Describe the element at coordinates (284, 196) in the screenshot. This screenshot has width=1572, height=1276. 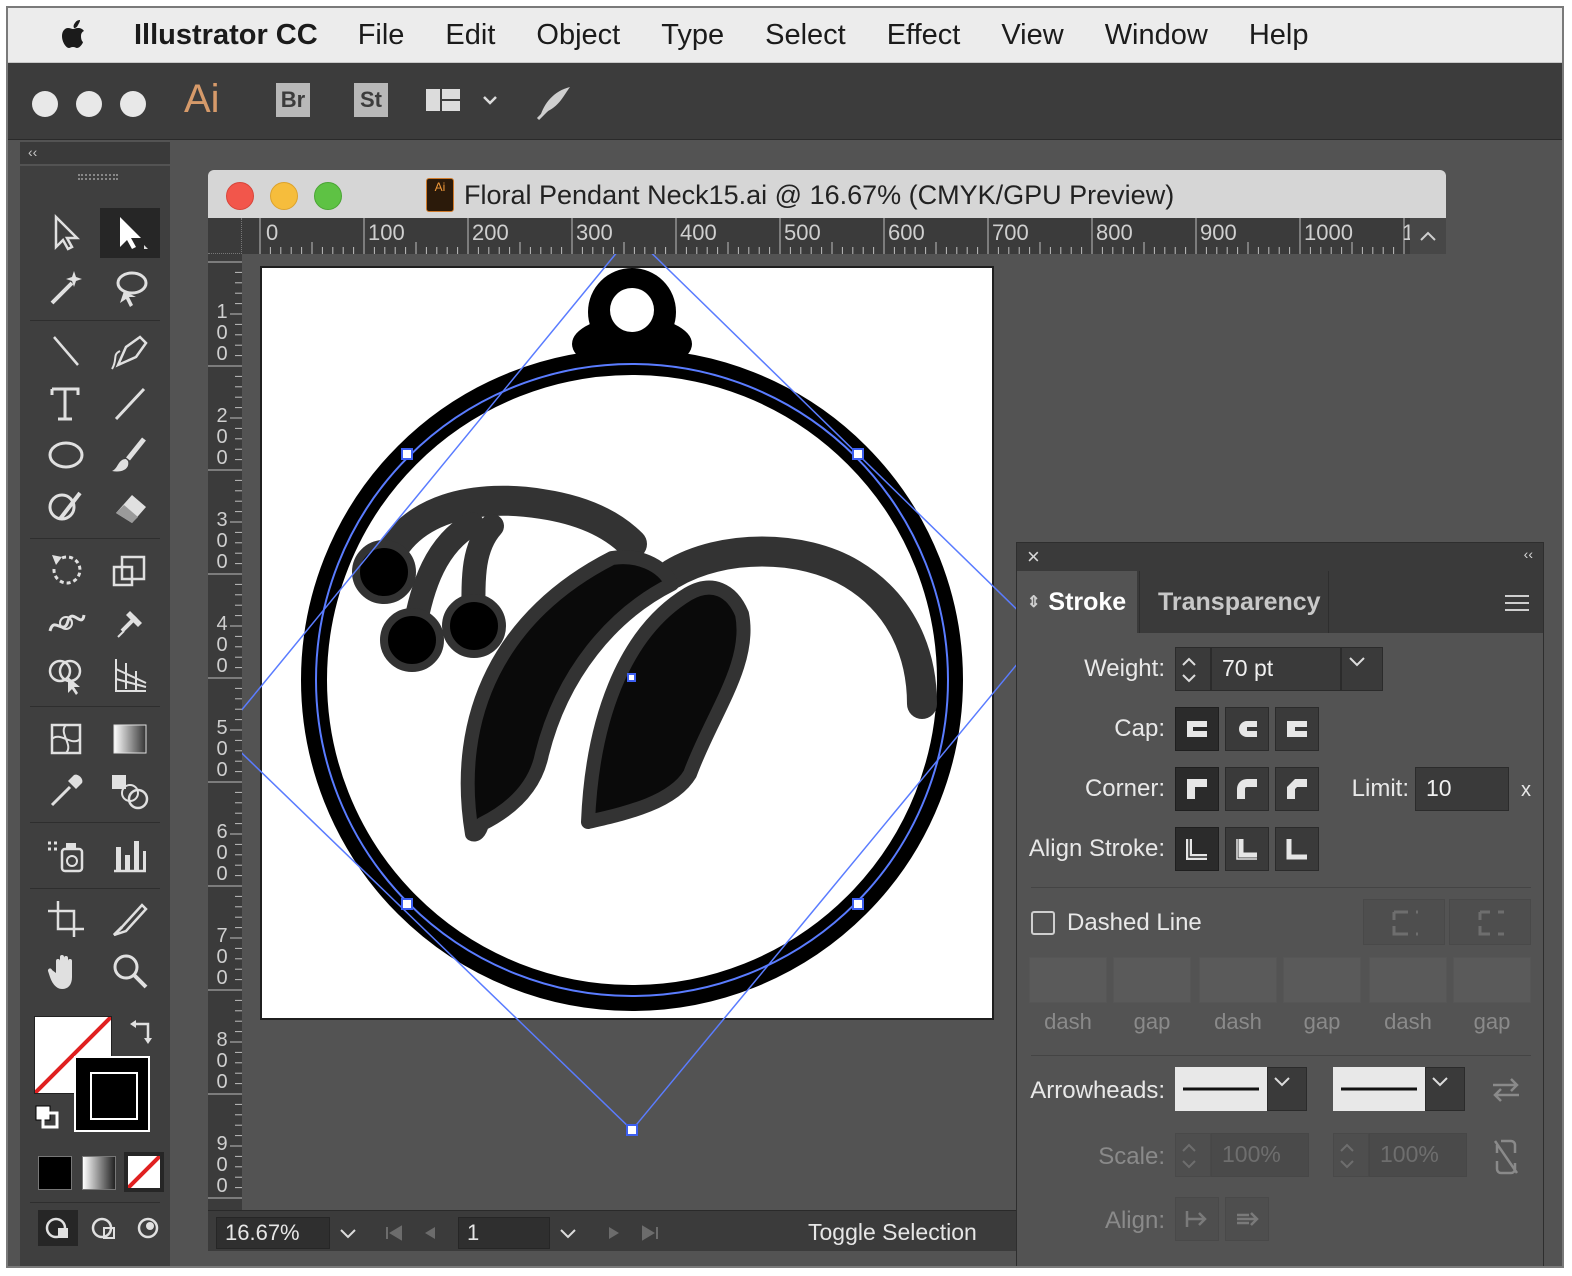
I see `doc-minimize-button` at that location.